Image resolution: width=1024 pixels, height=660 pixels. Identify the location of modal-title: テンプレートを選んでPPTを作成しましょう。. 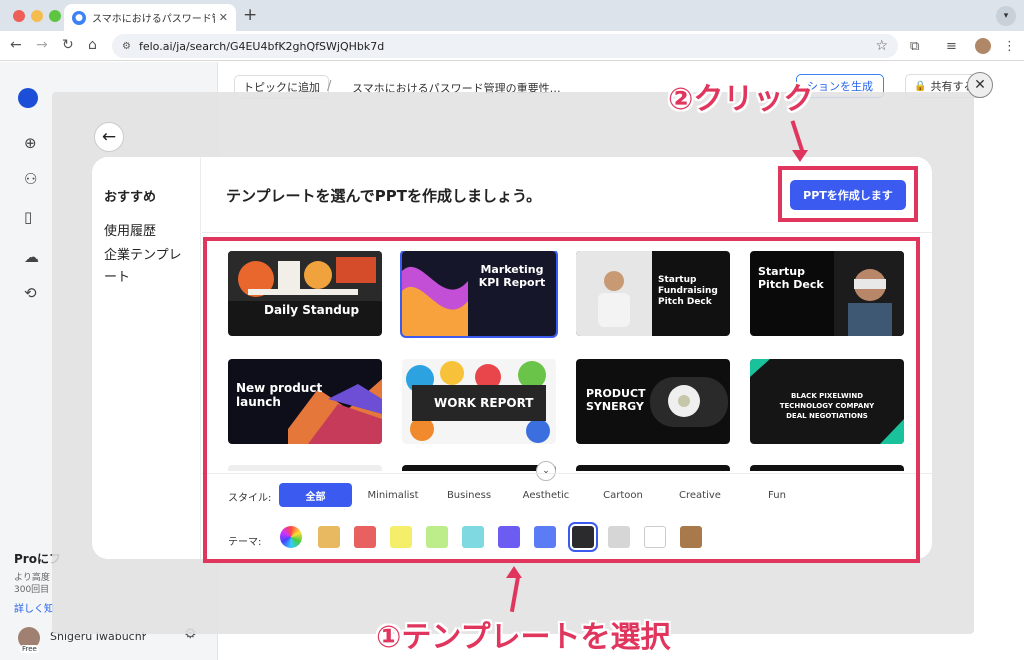
(384, 196).